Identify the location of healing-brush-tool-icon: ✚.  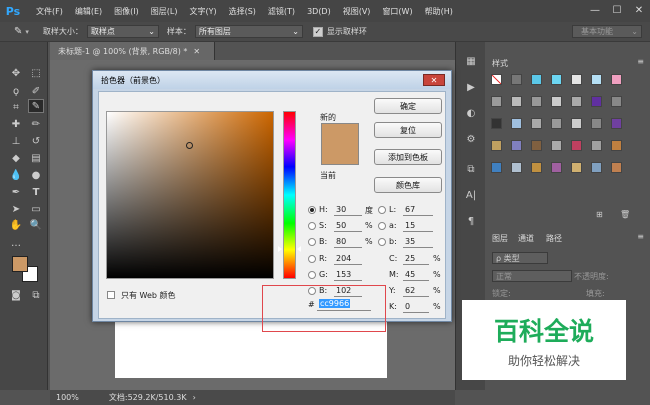
(16, 124).